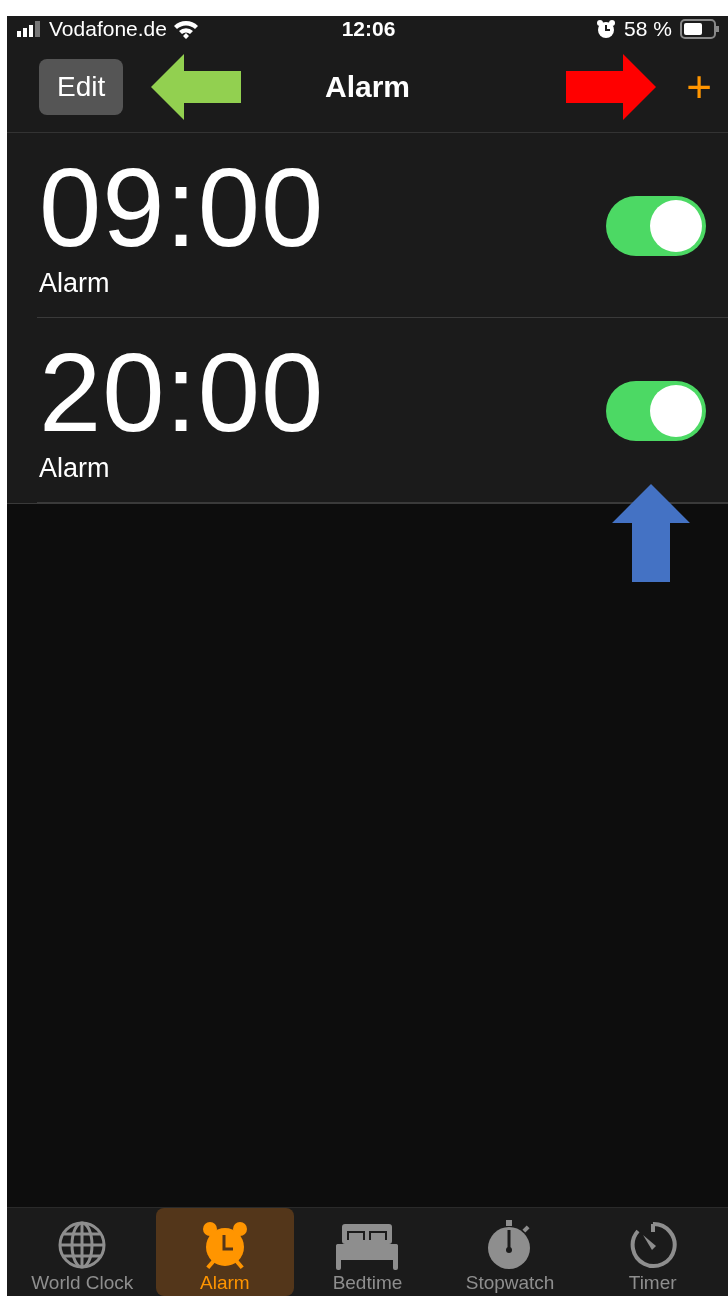 This screenshot has width=728, height=1296. What do you see at coordinates (82, 1245) in the screenshot?
I see `globe-icon` at bounding box center [82, 1245].